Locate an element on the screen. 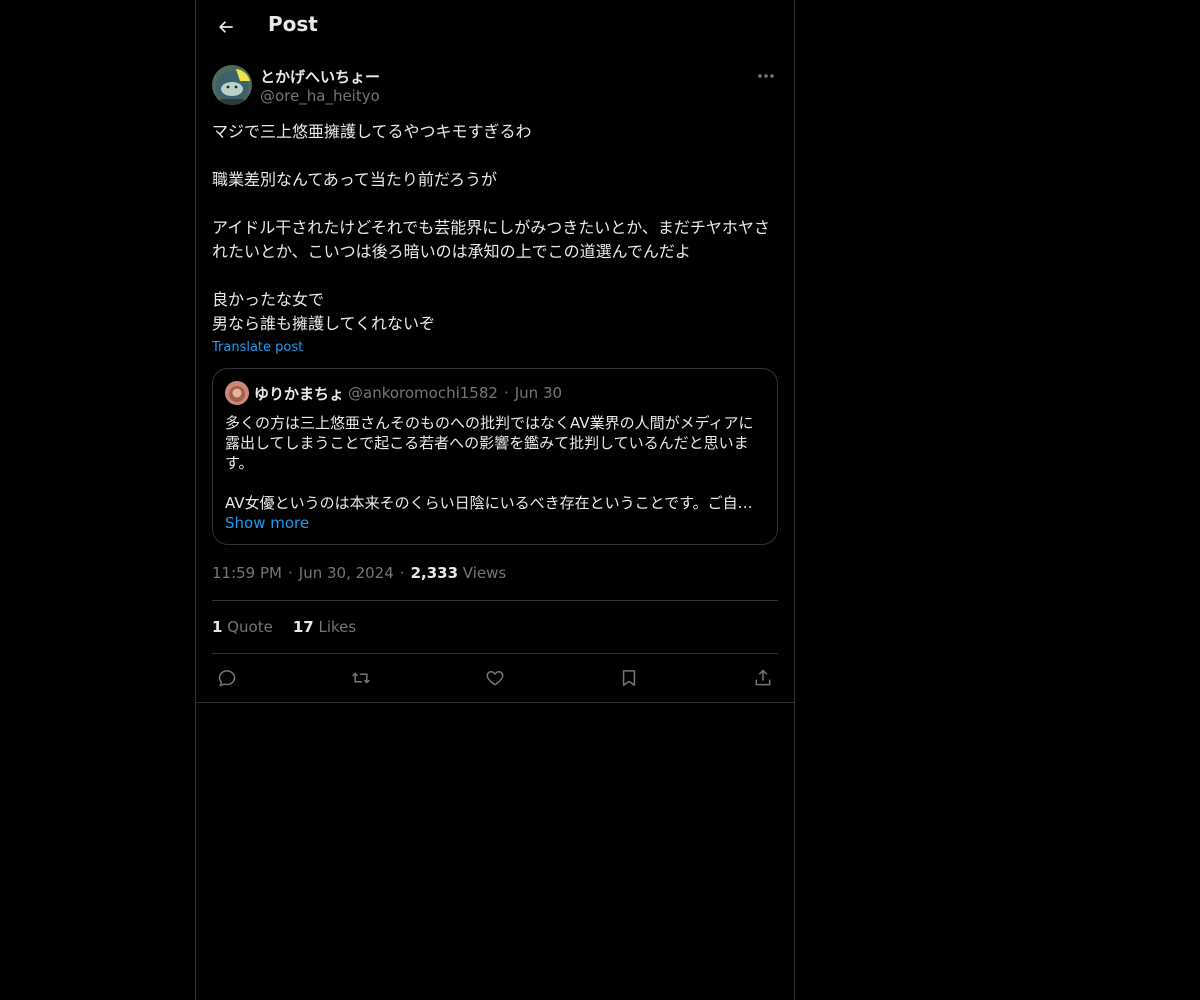 Image resolution: width=1200 pixels, height=1000 pixels. likes-count: 17 is located at coordinates (303, 627).